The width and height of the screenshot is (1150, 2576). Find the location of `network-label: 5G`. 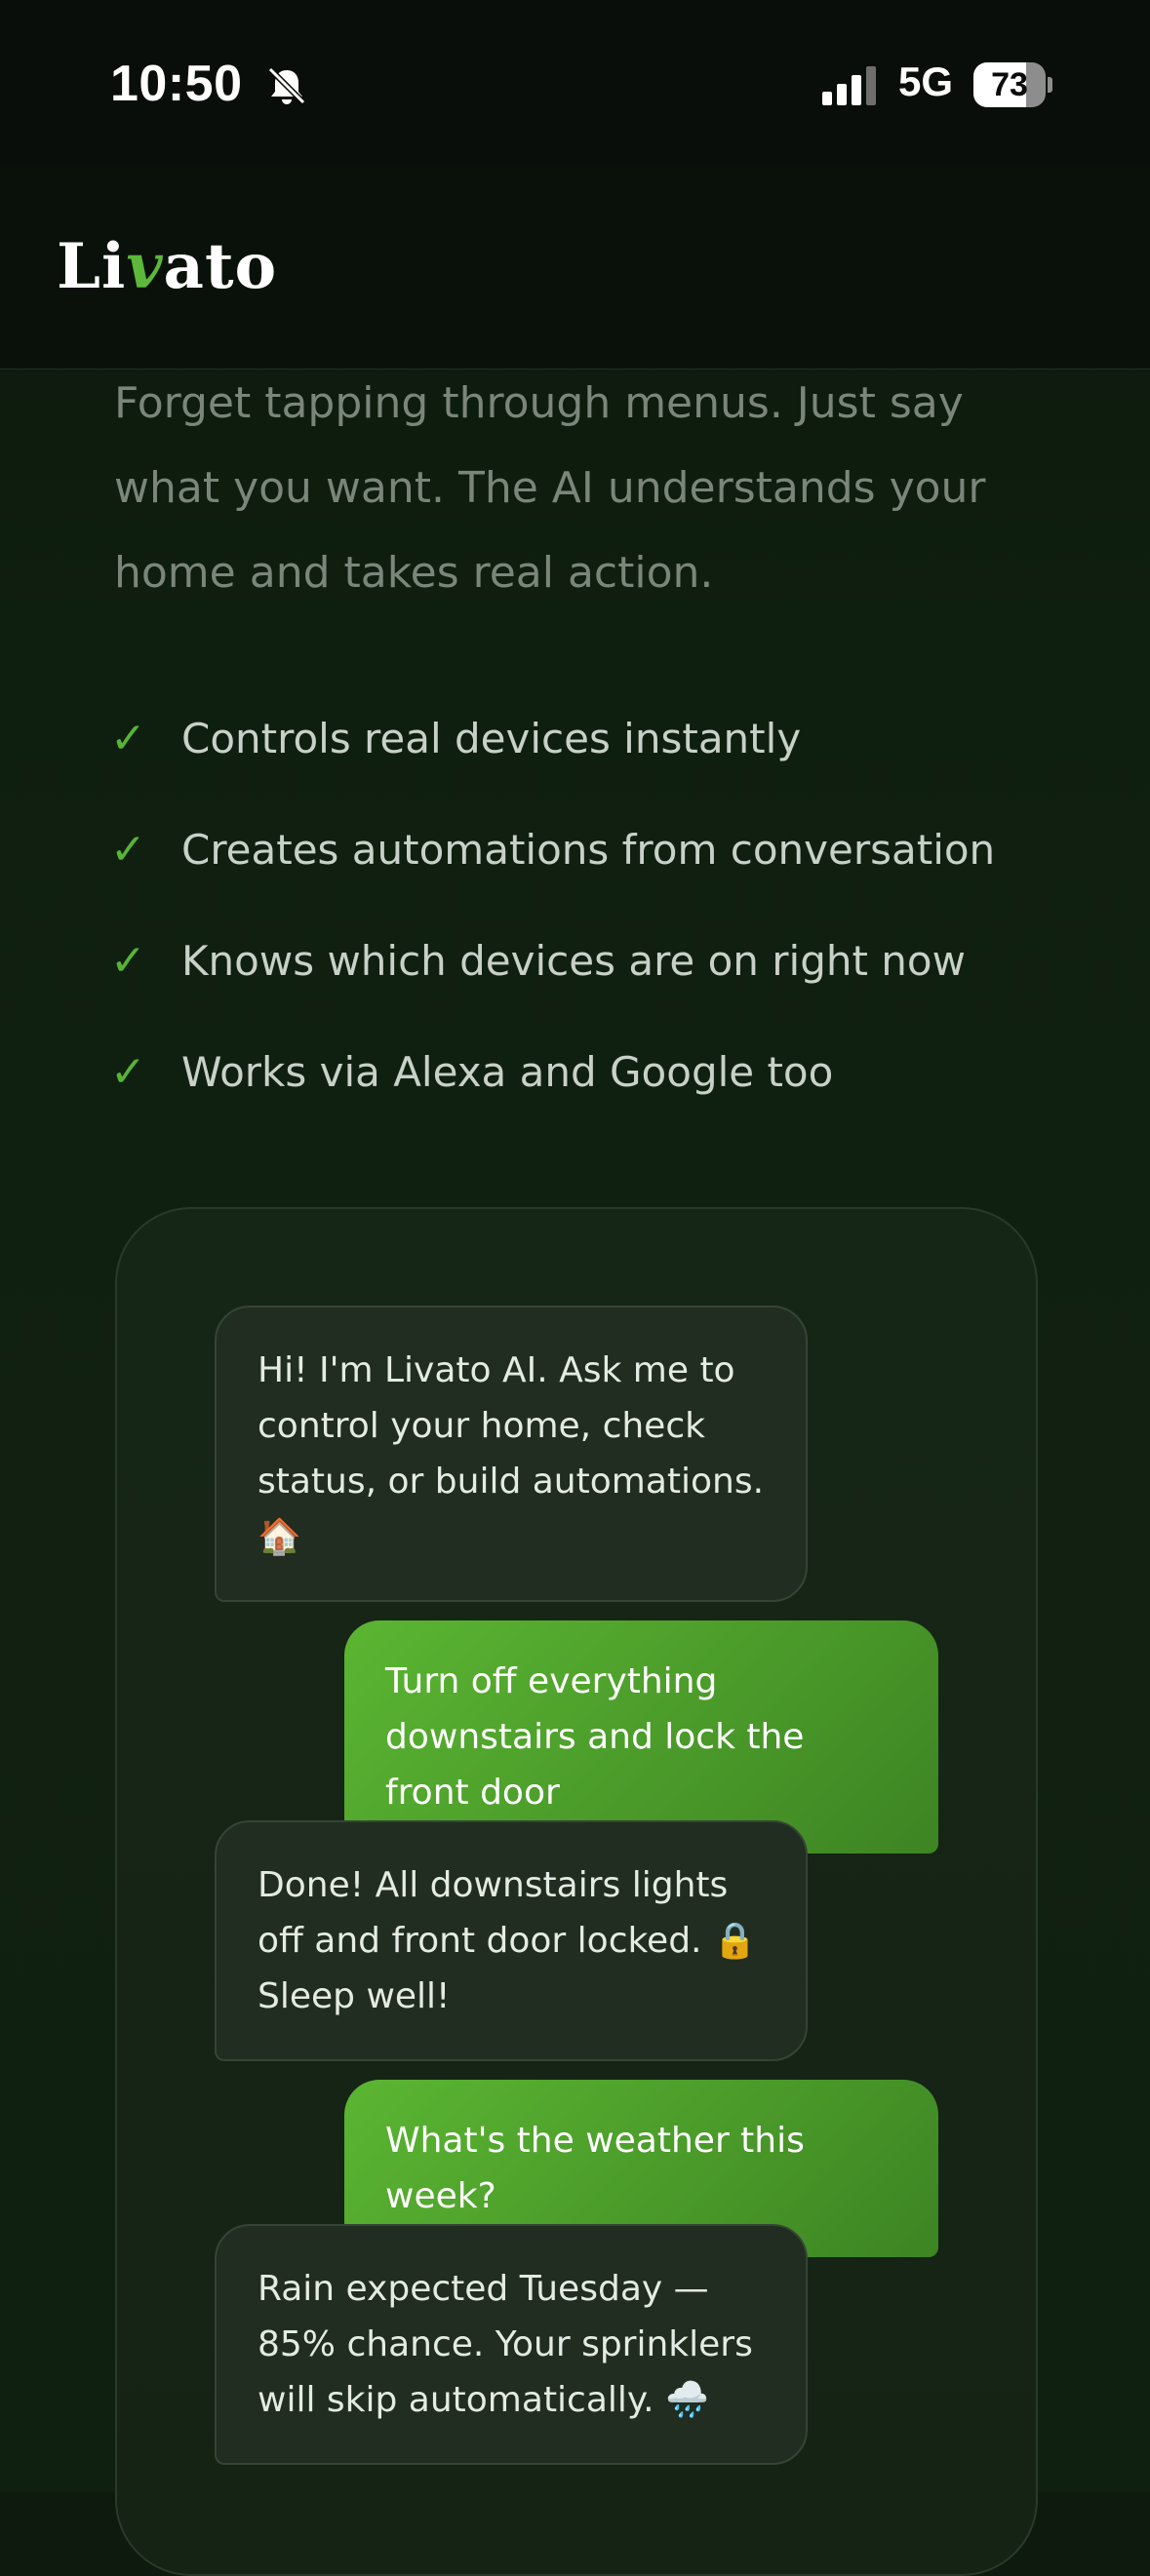

network-label: 5G is located at coordinates (926, 81).